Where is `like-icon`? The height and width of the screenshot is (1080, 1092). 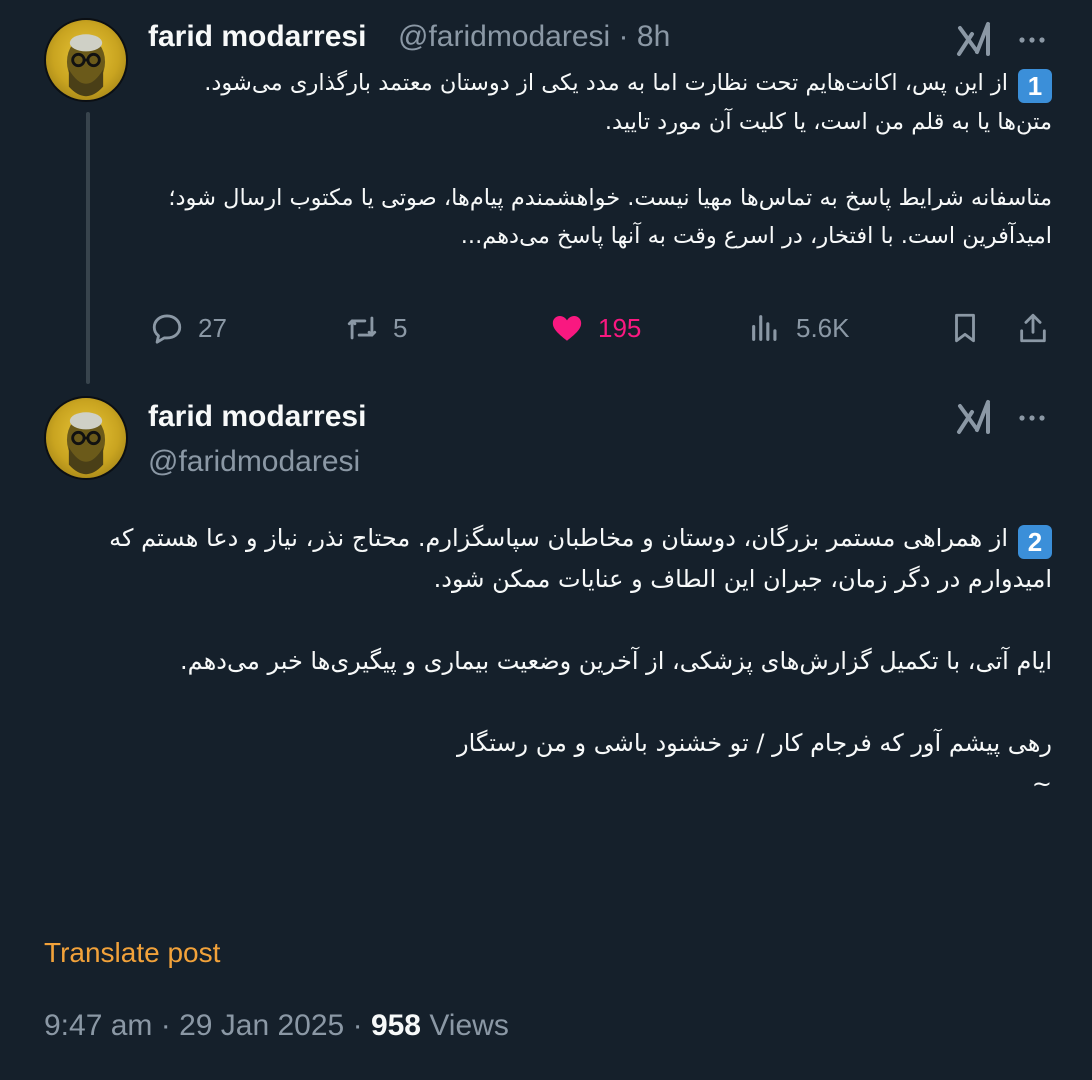 like-icon is located at coordinates (567, 328).